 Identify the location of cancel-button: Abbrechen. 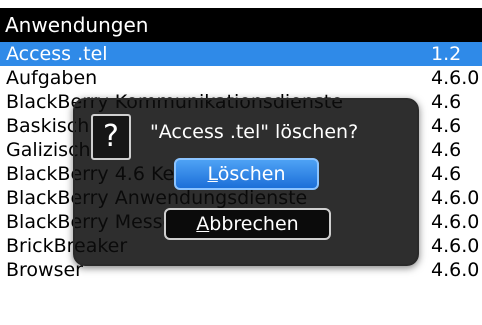
(247, 224).